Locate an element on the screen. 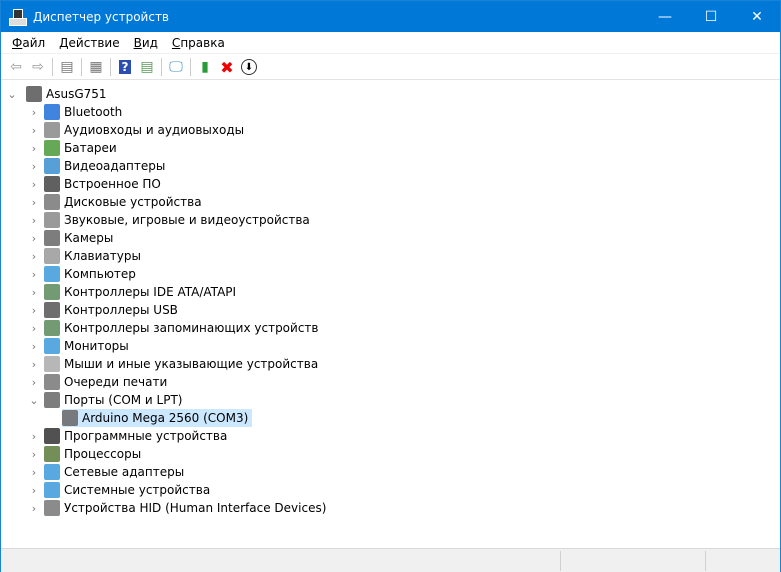 Image resolution: width=781 pixels, height=572 pixels. forward-icon: ⇨ is located at coordinates (38, 67).